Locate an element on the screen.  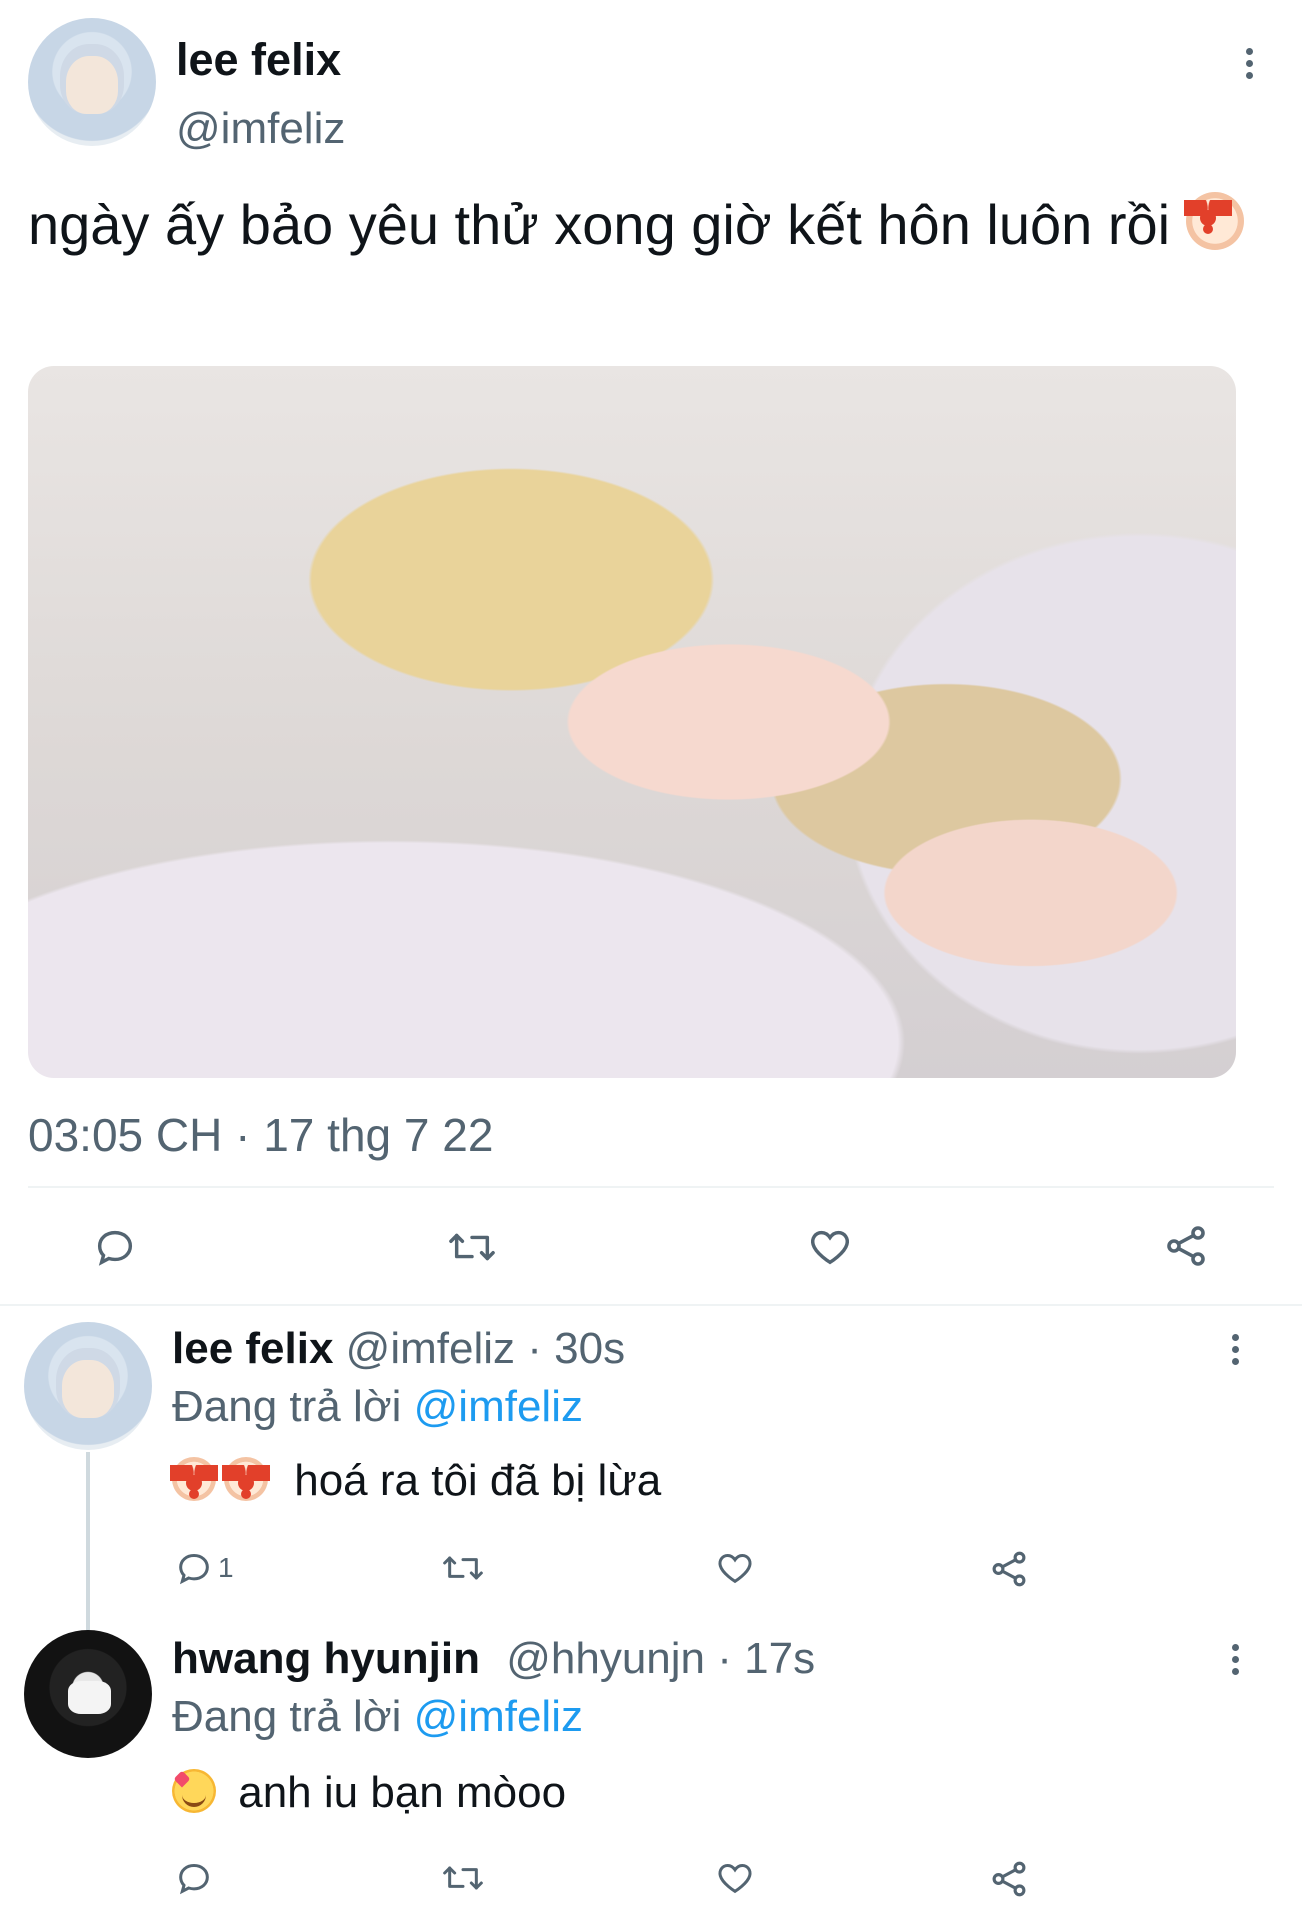
reply-header: hwang hyunjin @hhyunjn · 17s is located at coordinates (493, 1659).